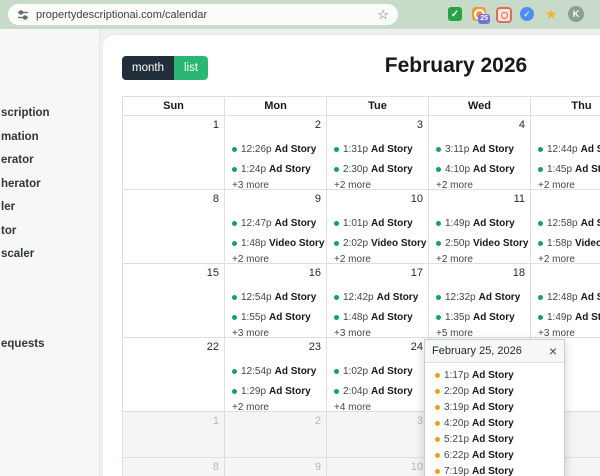  I want to click on day-cell: 17 12:42p Ad Story 1:48p Ad Story +3 more, so click(378, 301).